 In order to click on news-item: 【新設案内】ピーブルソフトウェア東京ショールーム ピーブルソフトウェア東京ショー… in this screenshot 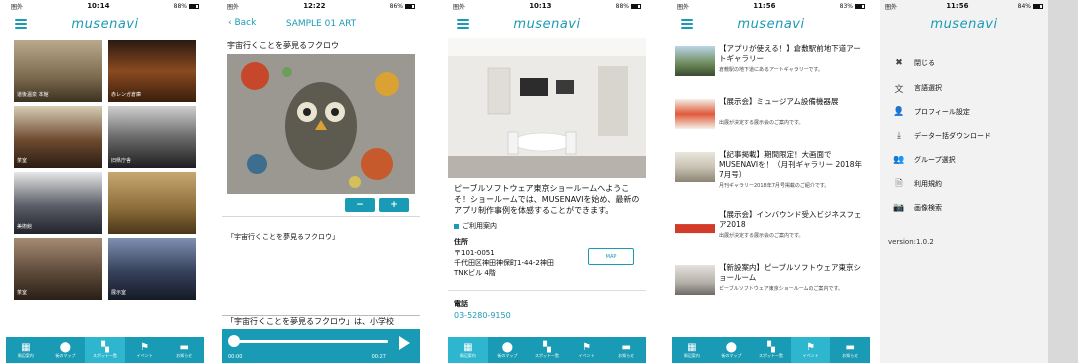, I will do `click(771, 285)`.